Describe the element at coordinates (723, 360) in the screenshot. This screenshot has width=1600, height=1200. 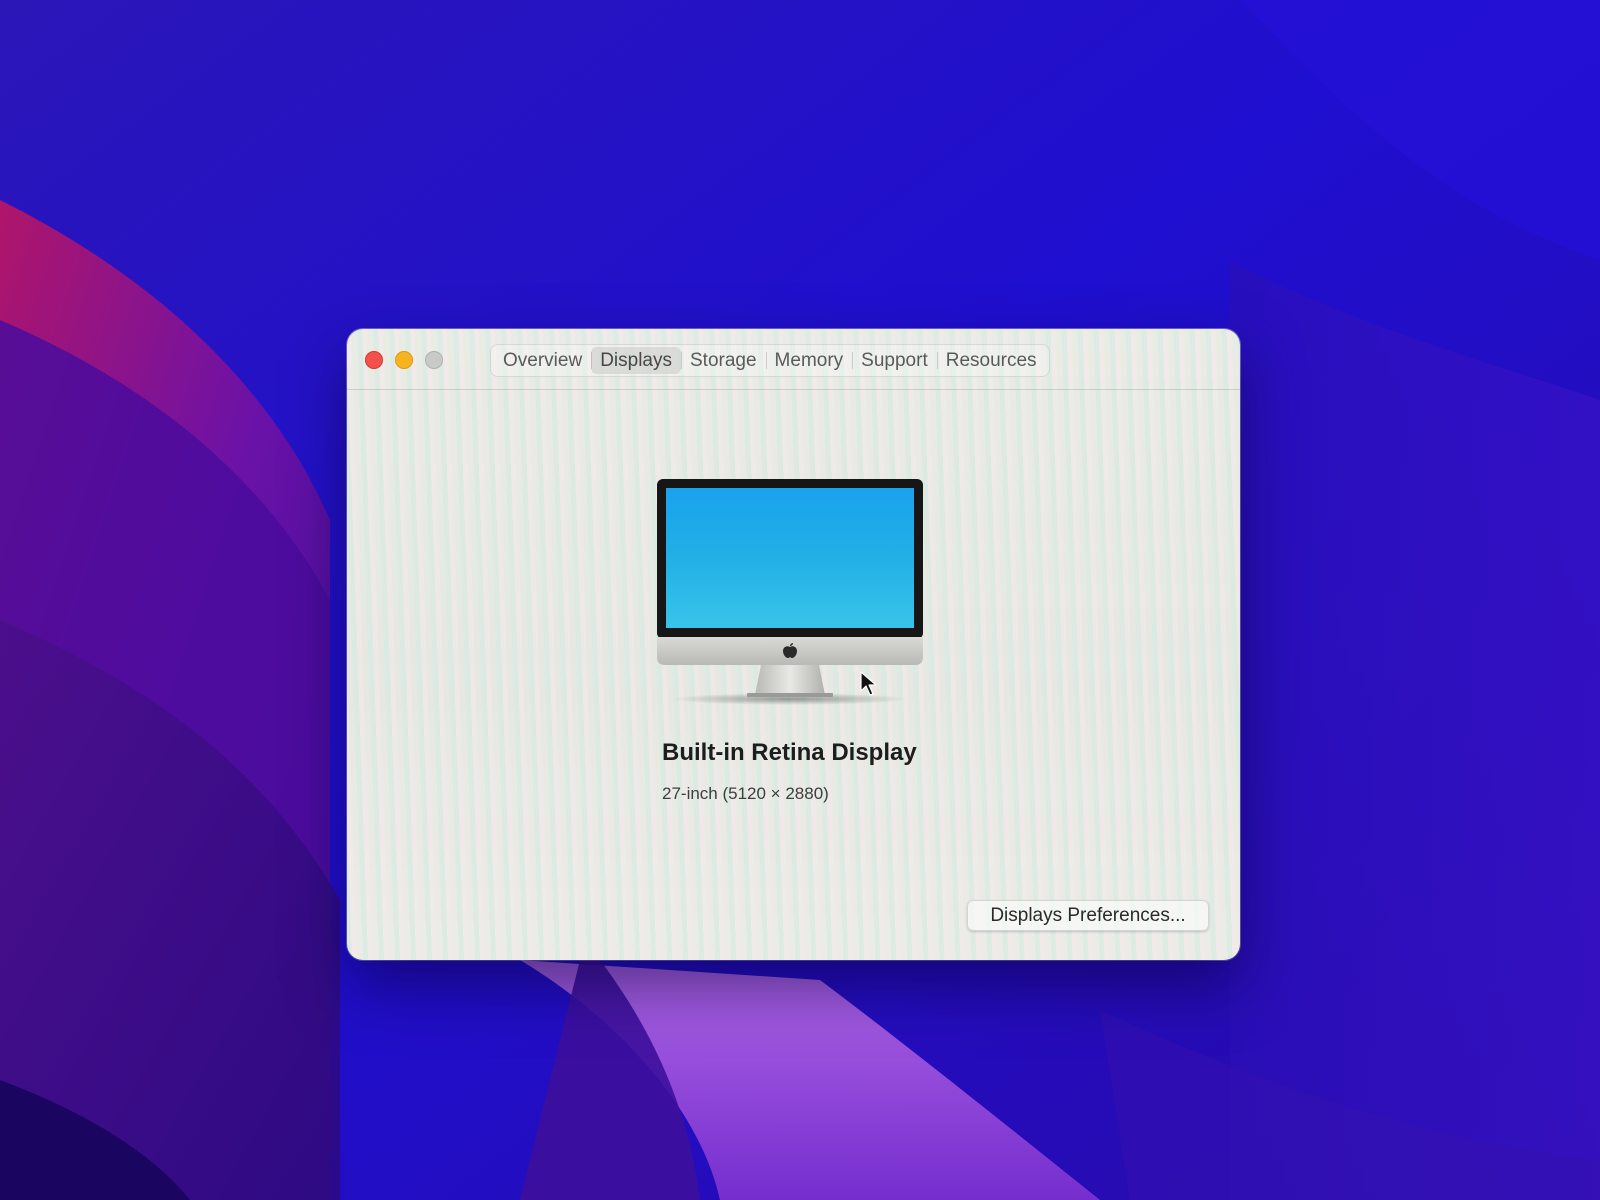
I see `tab-storage: Storage` at that location.